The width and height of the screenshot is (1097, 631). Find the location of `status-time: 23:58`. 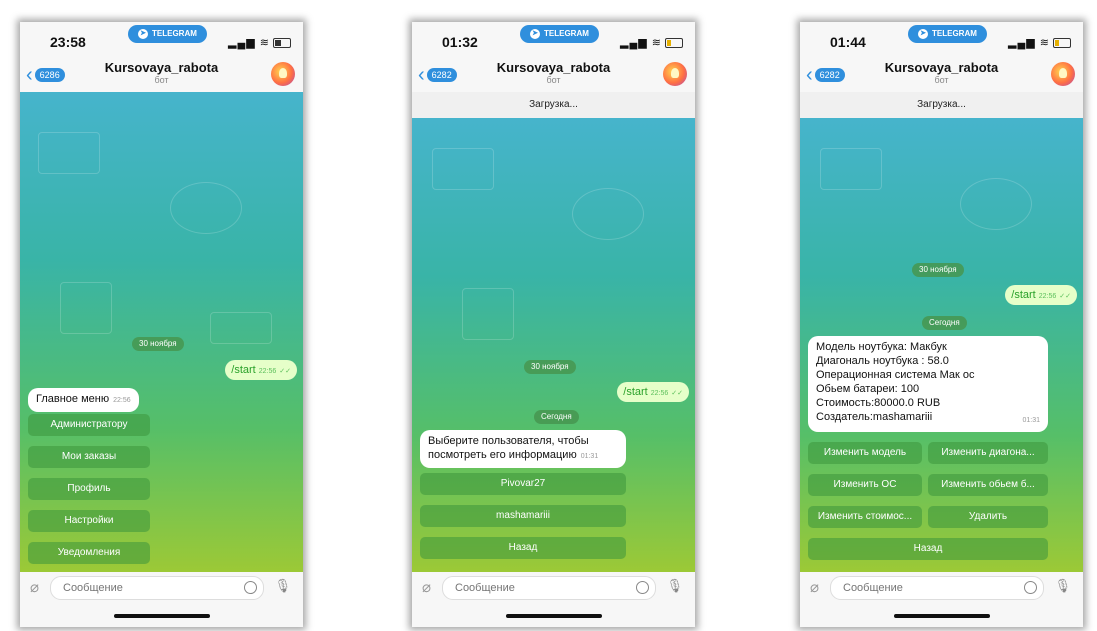

status-time: 23:58 is located at coordinates (68, 42).